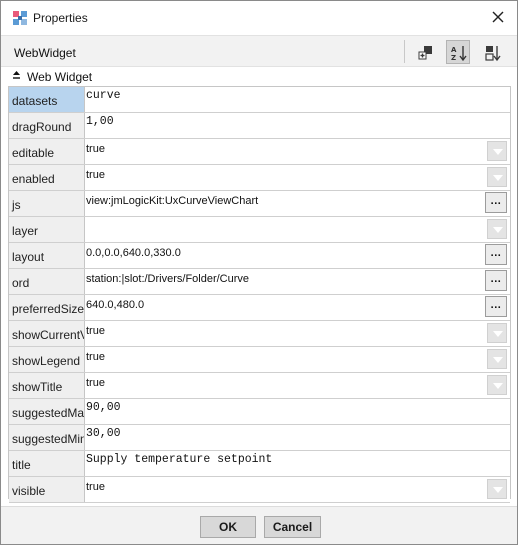  I want to click on svg-text: Z, so click(453, 58).